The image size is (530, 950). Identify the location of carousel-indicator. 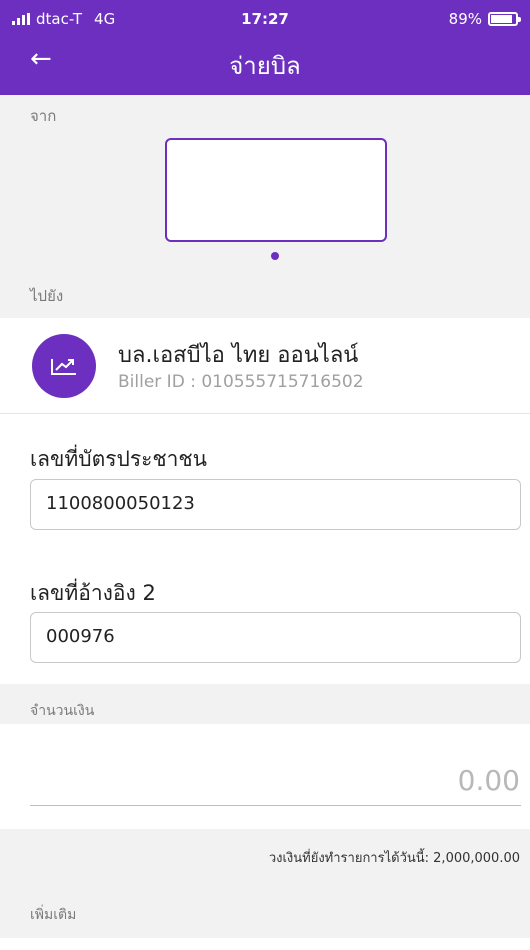
(275, 256).